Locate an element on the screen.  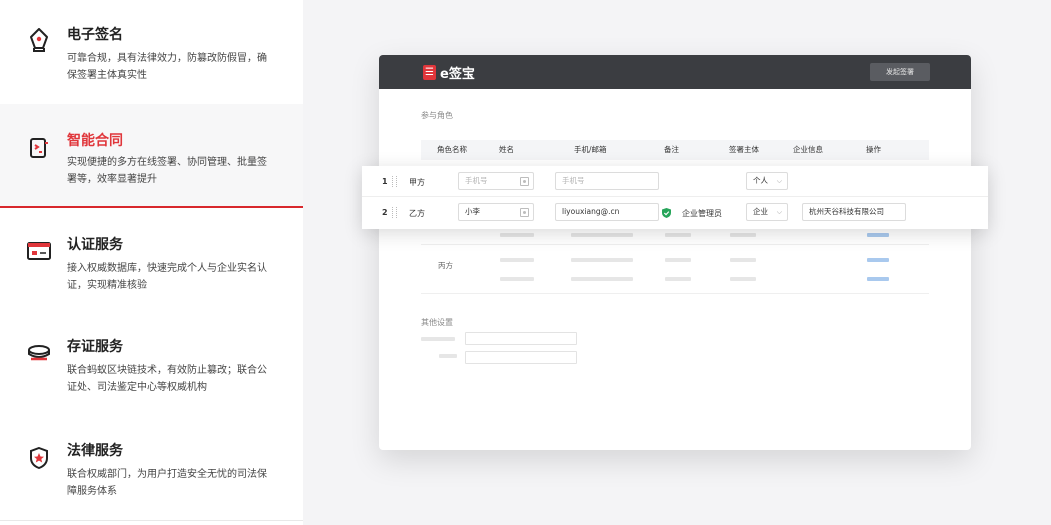
th-note: 备注 is located at coordinates (671, 149).